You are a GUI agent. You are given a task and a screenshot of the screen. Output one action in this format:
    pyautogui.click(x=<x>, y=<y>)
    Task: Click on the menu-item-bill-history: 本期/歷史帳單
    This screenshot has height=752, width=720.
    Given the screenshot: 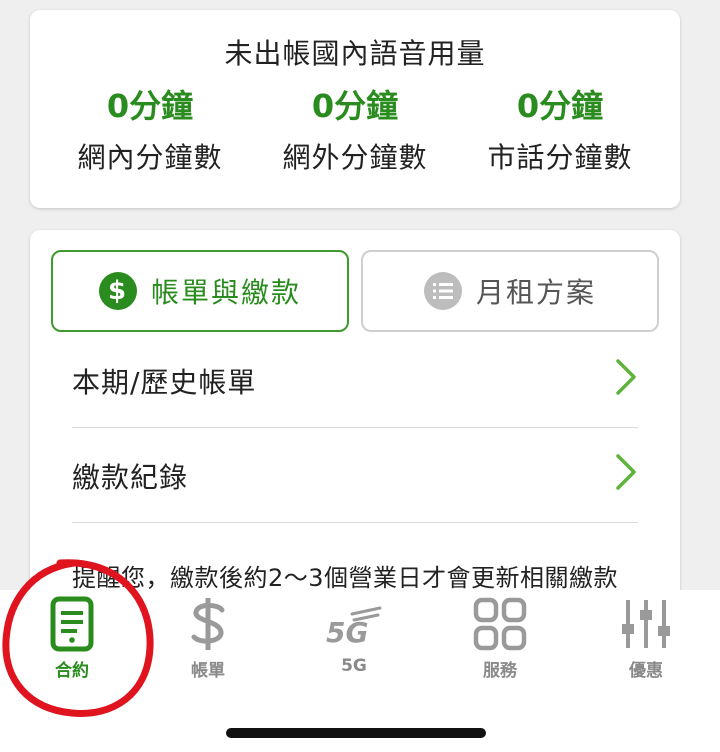 What is the action you would take?
    pyautogui.click(x=355, y=381)
    